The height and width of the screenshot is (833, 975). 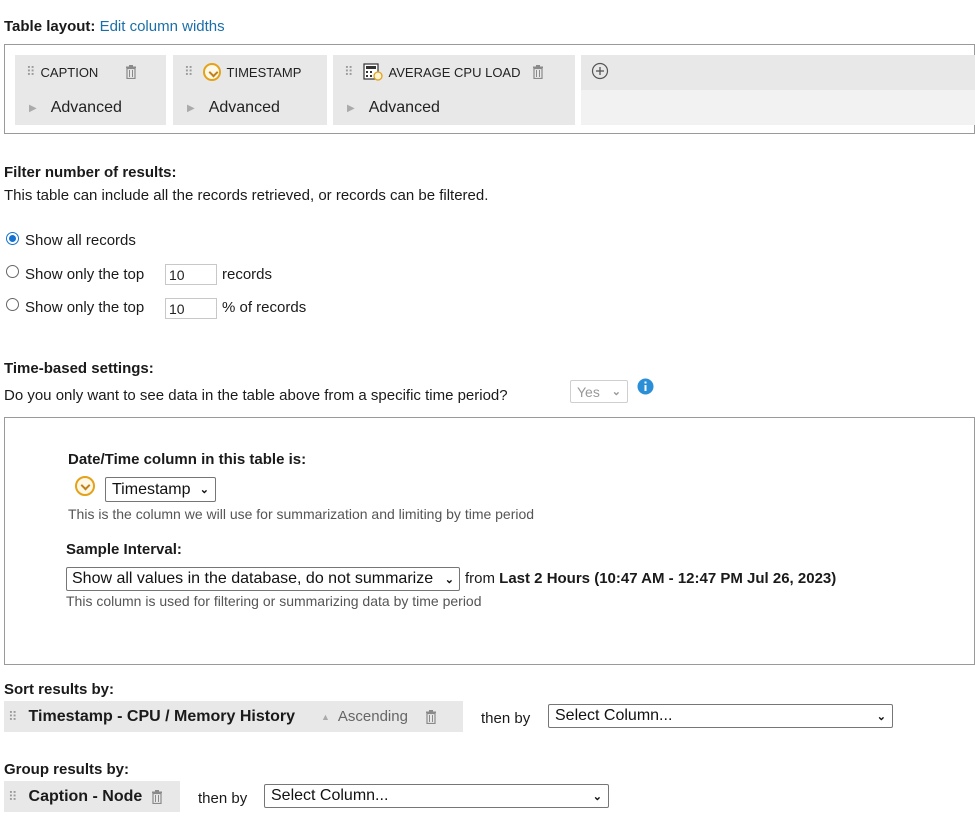 I want to click on filter-title: Filter number of results:, so click(x=90, y=172).